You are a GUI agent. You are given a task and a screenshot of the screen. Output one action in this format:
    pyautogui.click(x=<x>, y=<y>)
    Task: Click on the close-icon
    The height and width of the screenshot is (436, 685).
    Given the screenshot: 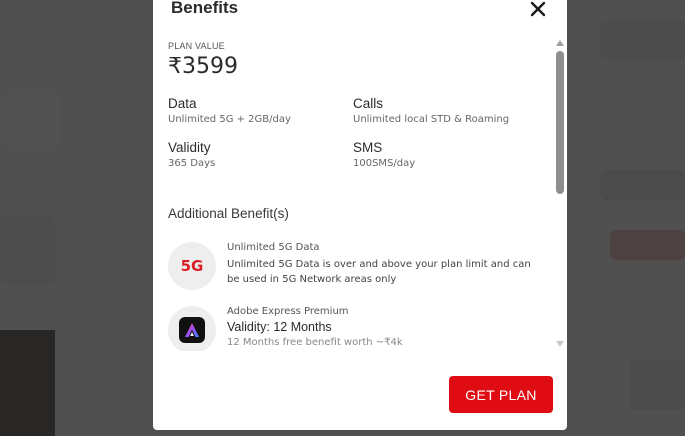 What is the action you would take?
    pyautogui.click(x=538, y=9)
    